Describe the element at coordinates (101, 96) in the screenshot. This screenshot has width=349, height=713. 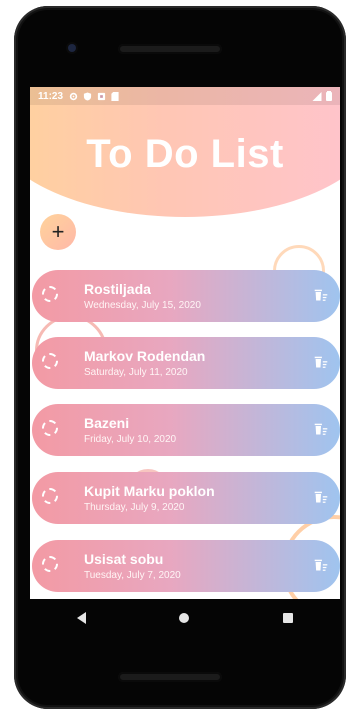
I see `lock-icon` at that location.